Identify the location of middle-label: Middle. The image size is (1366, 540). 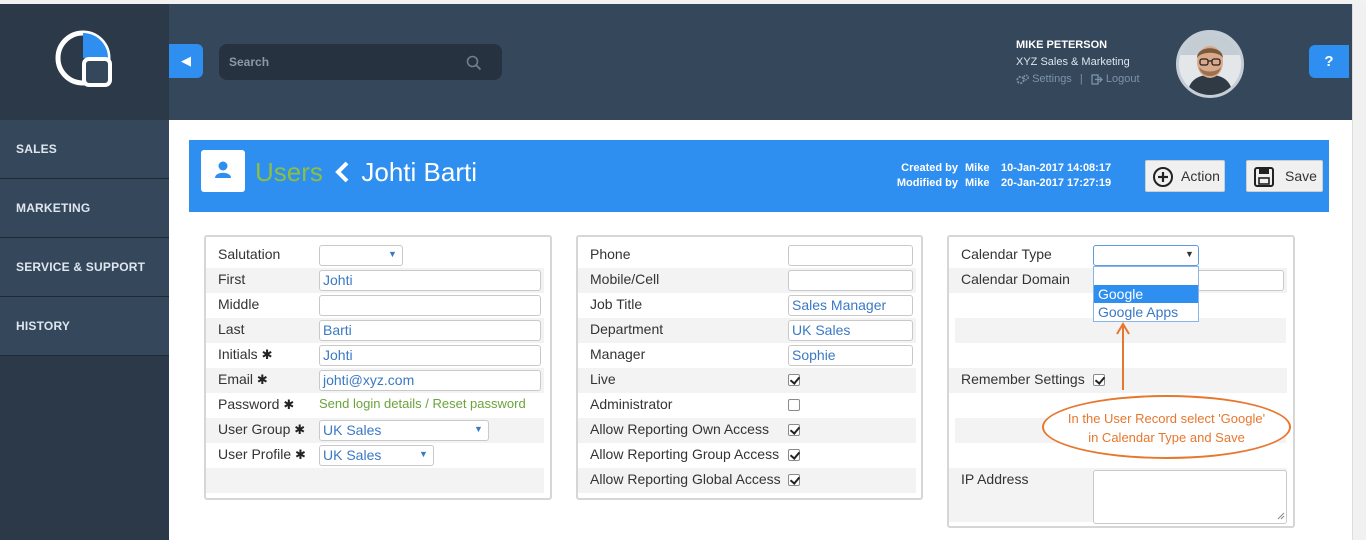
(239, 304).